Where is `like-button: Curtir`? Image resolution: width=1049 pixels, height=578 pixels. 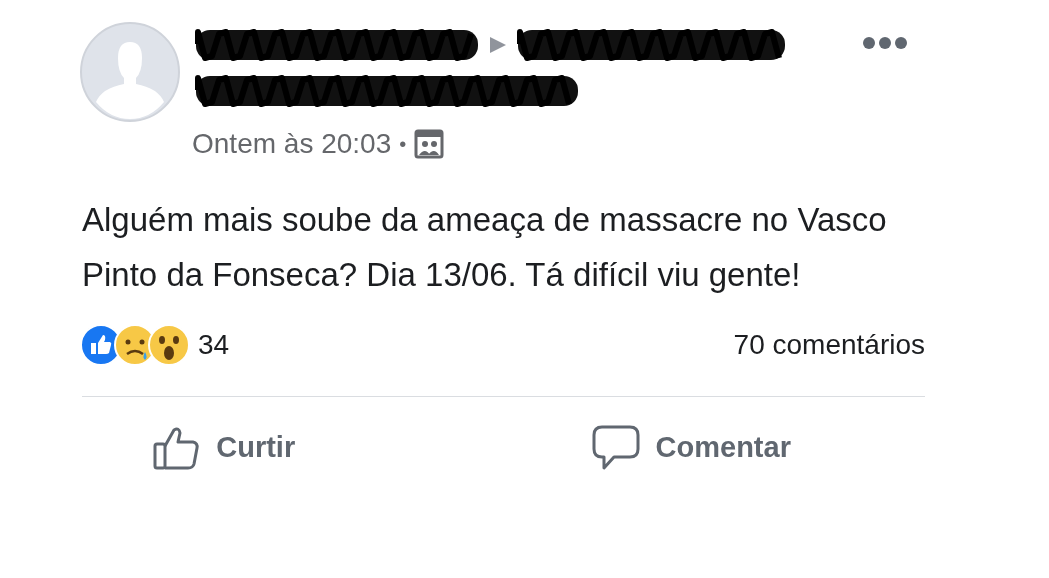
like-button: Curtir is located at coordinates (229, 447).